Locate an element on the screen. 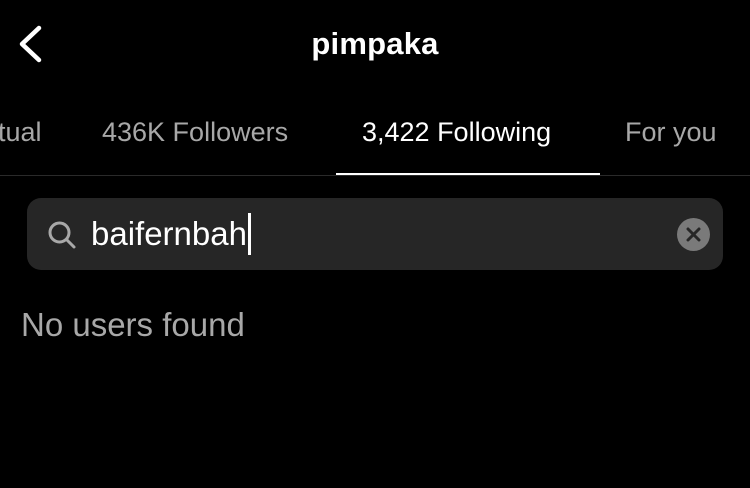  clear-search-button is located at coordinates (693, 234).